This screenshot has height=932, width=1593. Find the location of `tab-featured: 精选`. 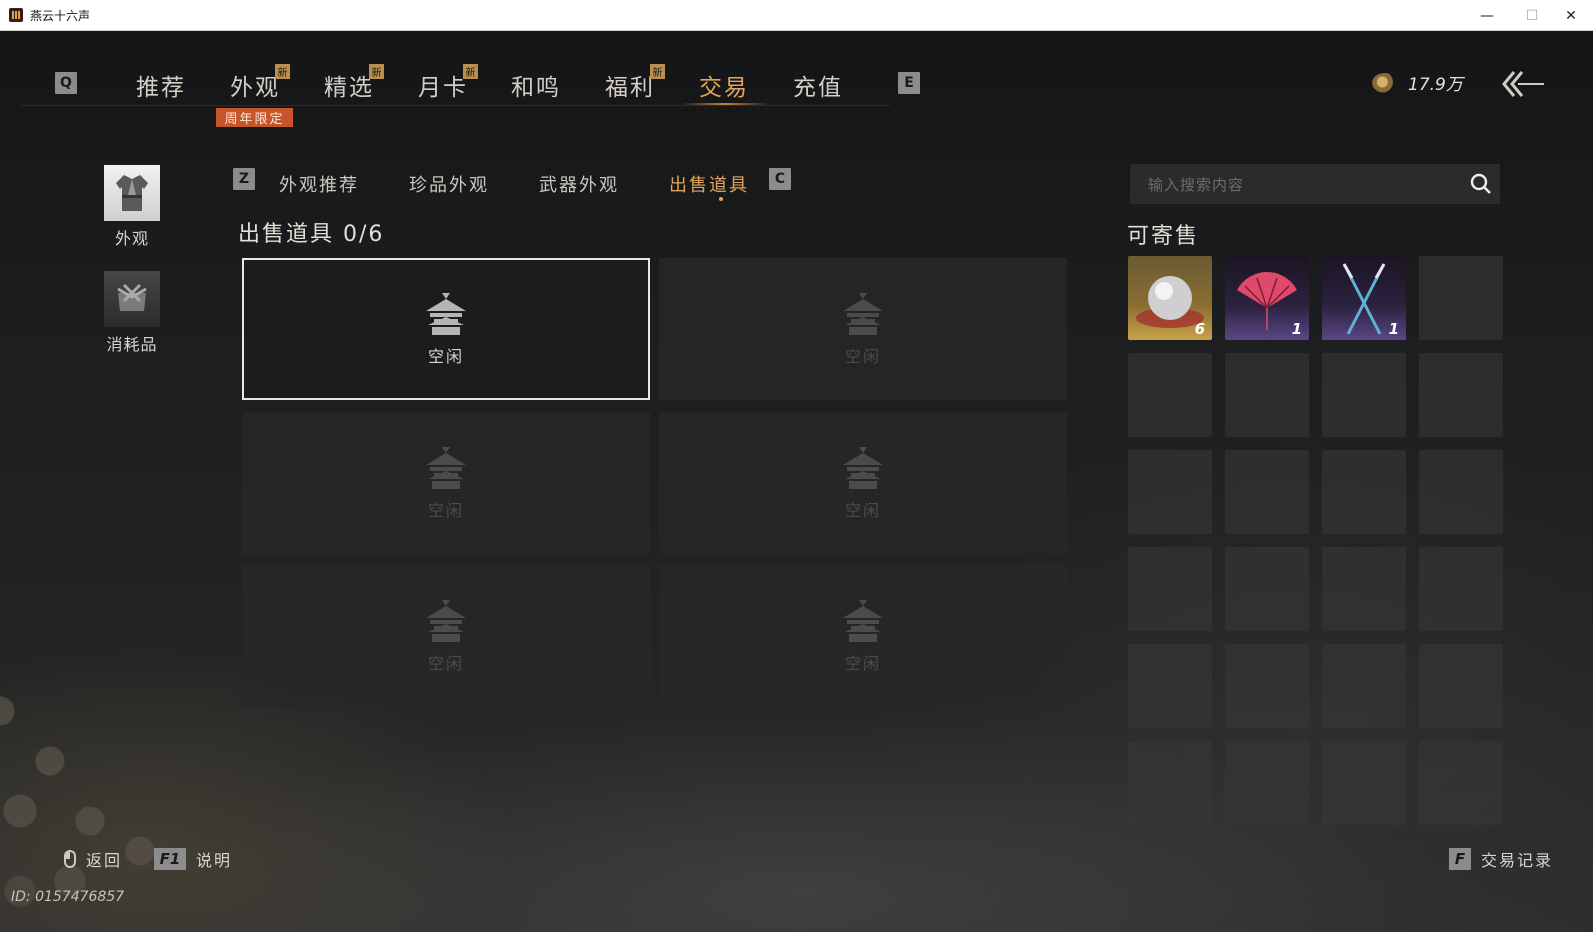

tab-featured: 精选 is located at coordinates (349, 84).